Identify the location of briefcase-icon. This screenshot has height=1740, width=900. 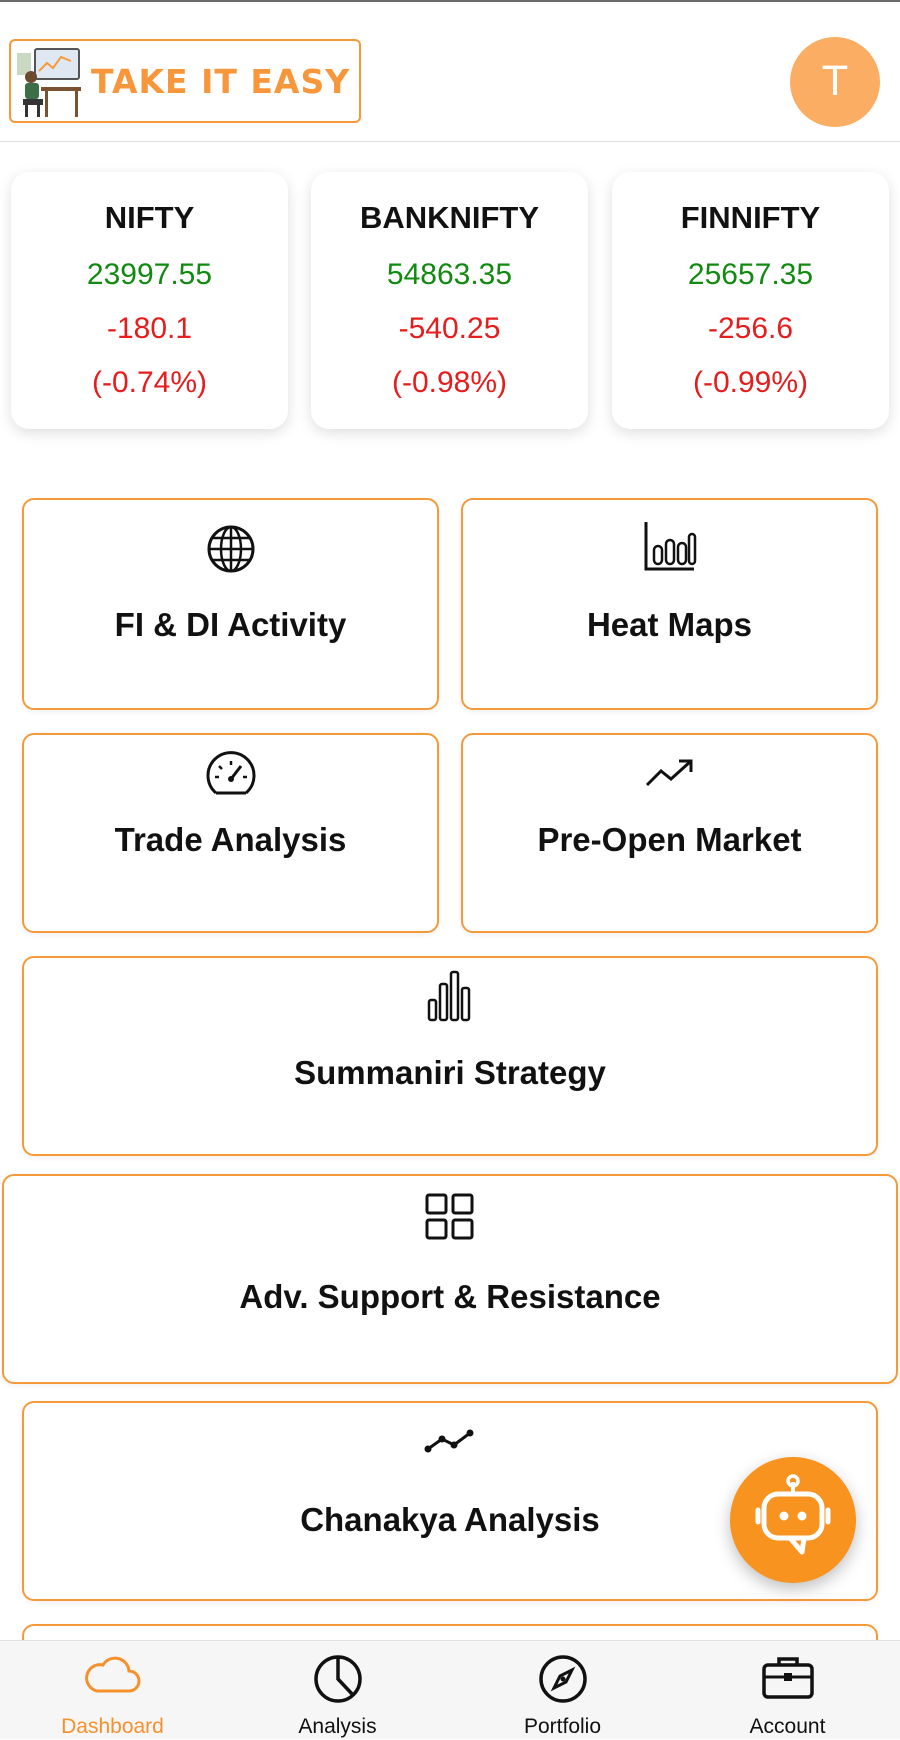
(787, 1678).